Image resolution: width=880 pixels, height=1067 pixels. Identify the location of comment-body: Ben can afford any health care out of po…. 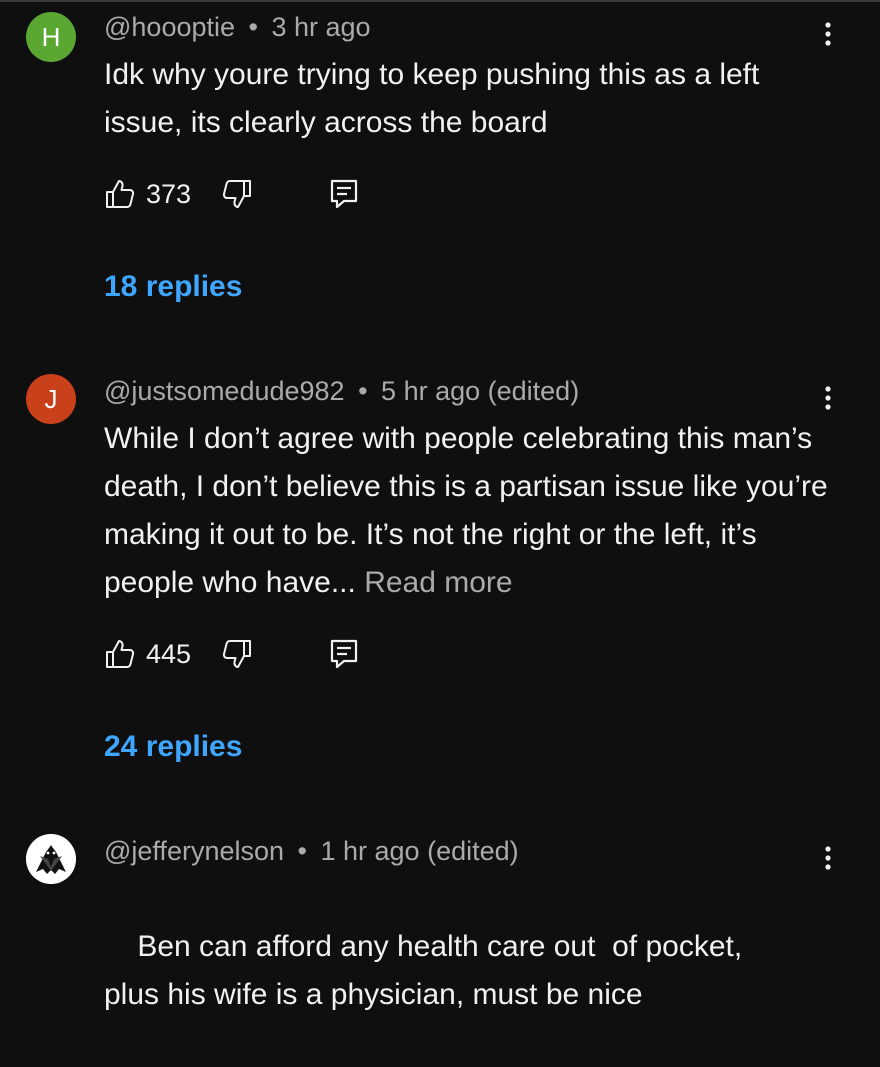
(427, 970).